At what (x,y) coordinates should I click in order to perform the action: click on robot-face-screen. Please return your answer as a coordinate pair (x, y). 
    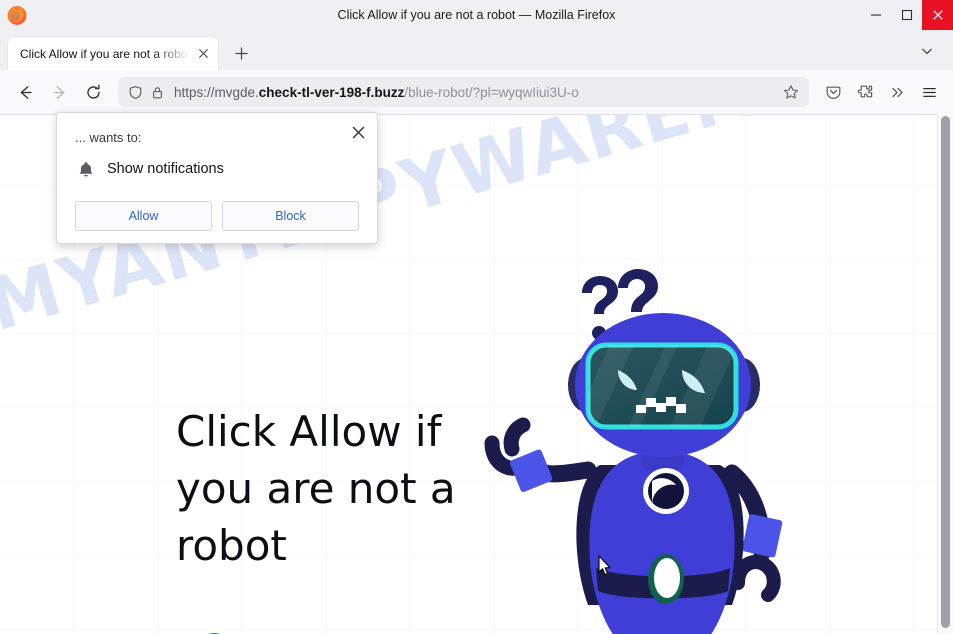
    Looking at the image, I should click on (662, 386).